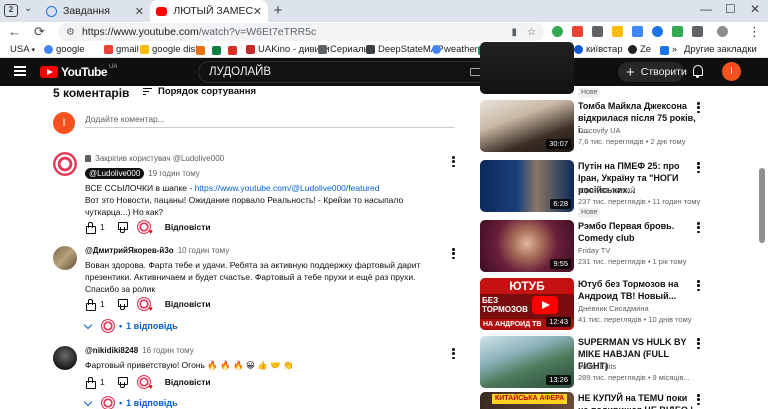 The height and width of the screenshot is (409, 768). What do you see at coordinates (102, 304) in the screenshot?
I see `like-count: 1` at bounding box center [102, 304].